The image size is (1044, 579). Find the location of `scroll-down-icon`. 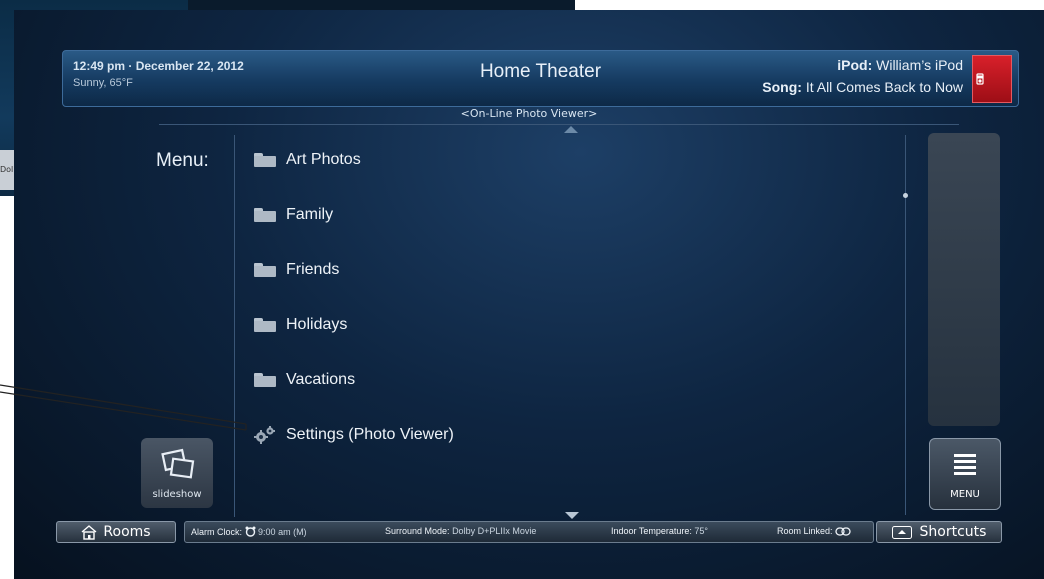

scroll-down-icon is located at coordinates (572, 515).